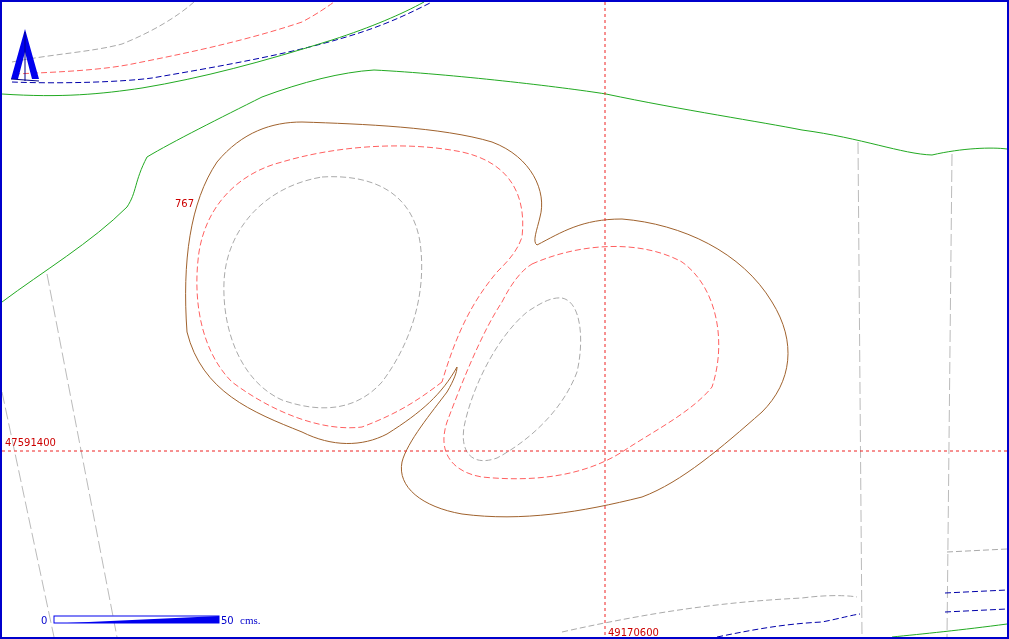  What do you see at coordinates (25, 55) in the screenshot?
I see `north-arrow-icon` at bounding box center [25, 55].